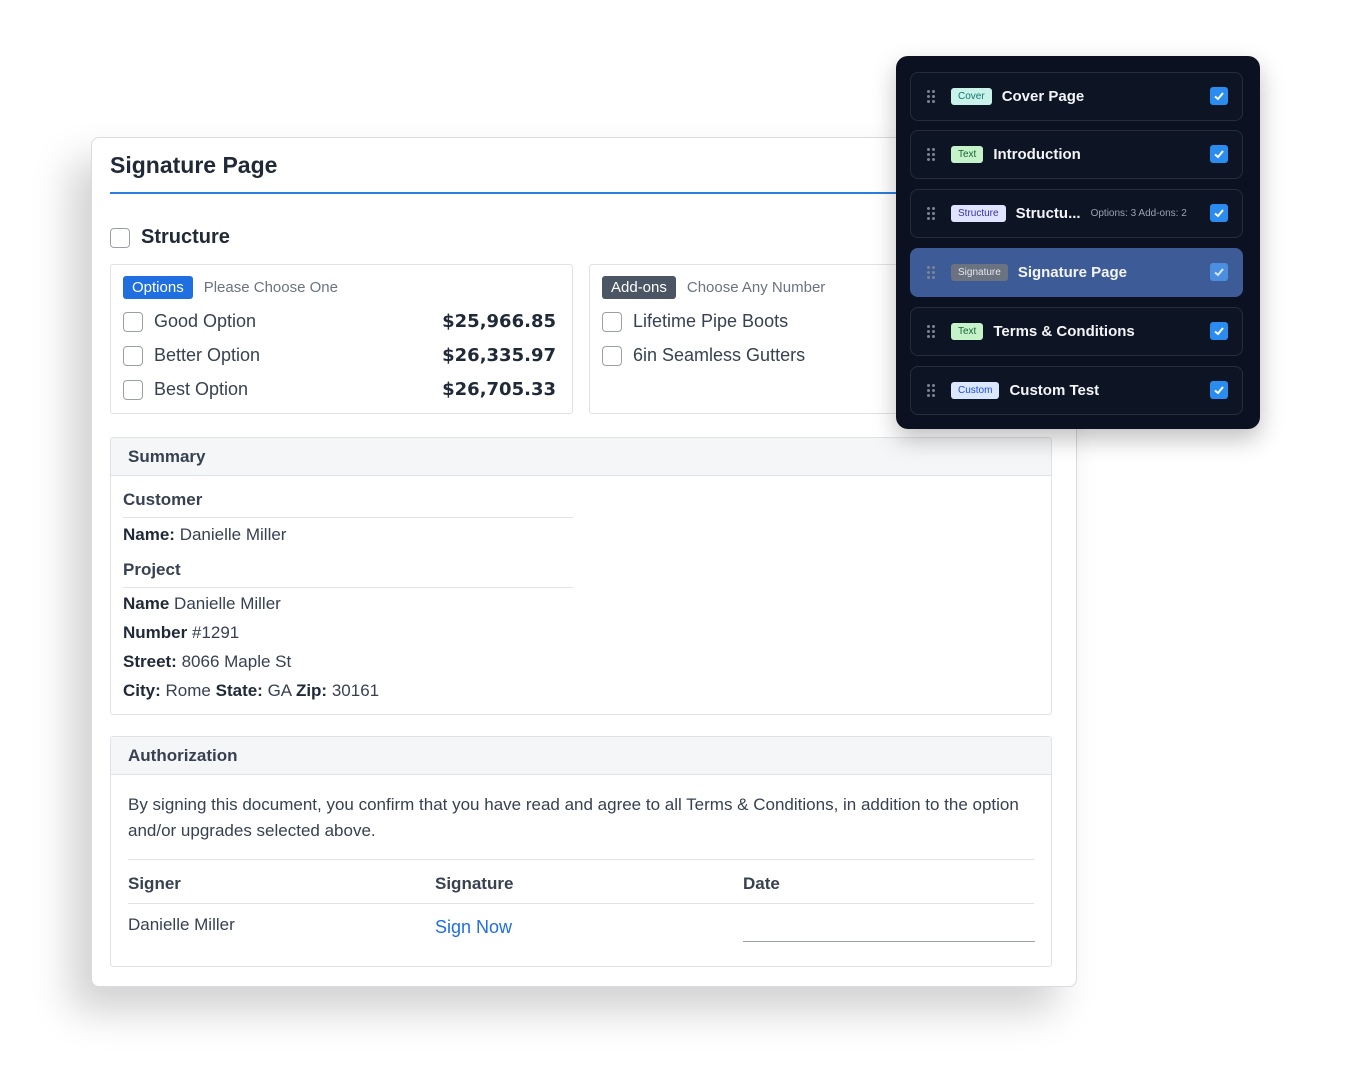  What do you see at coordinates (348, 504) in the screenshot?
I see `customer-heading: Customer` at bounding box center [348, 504].